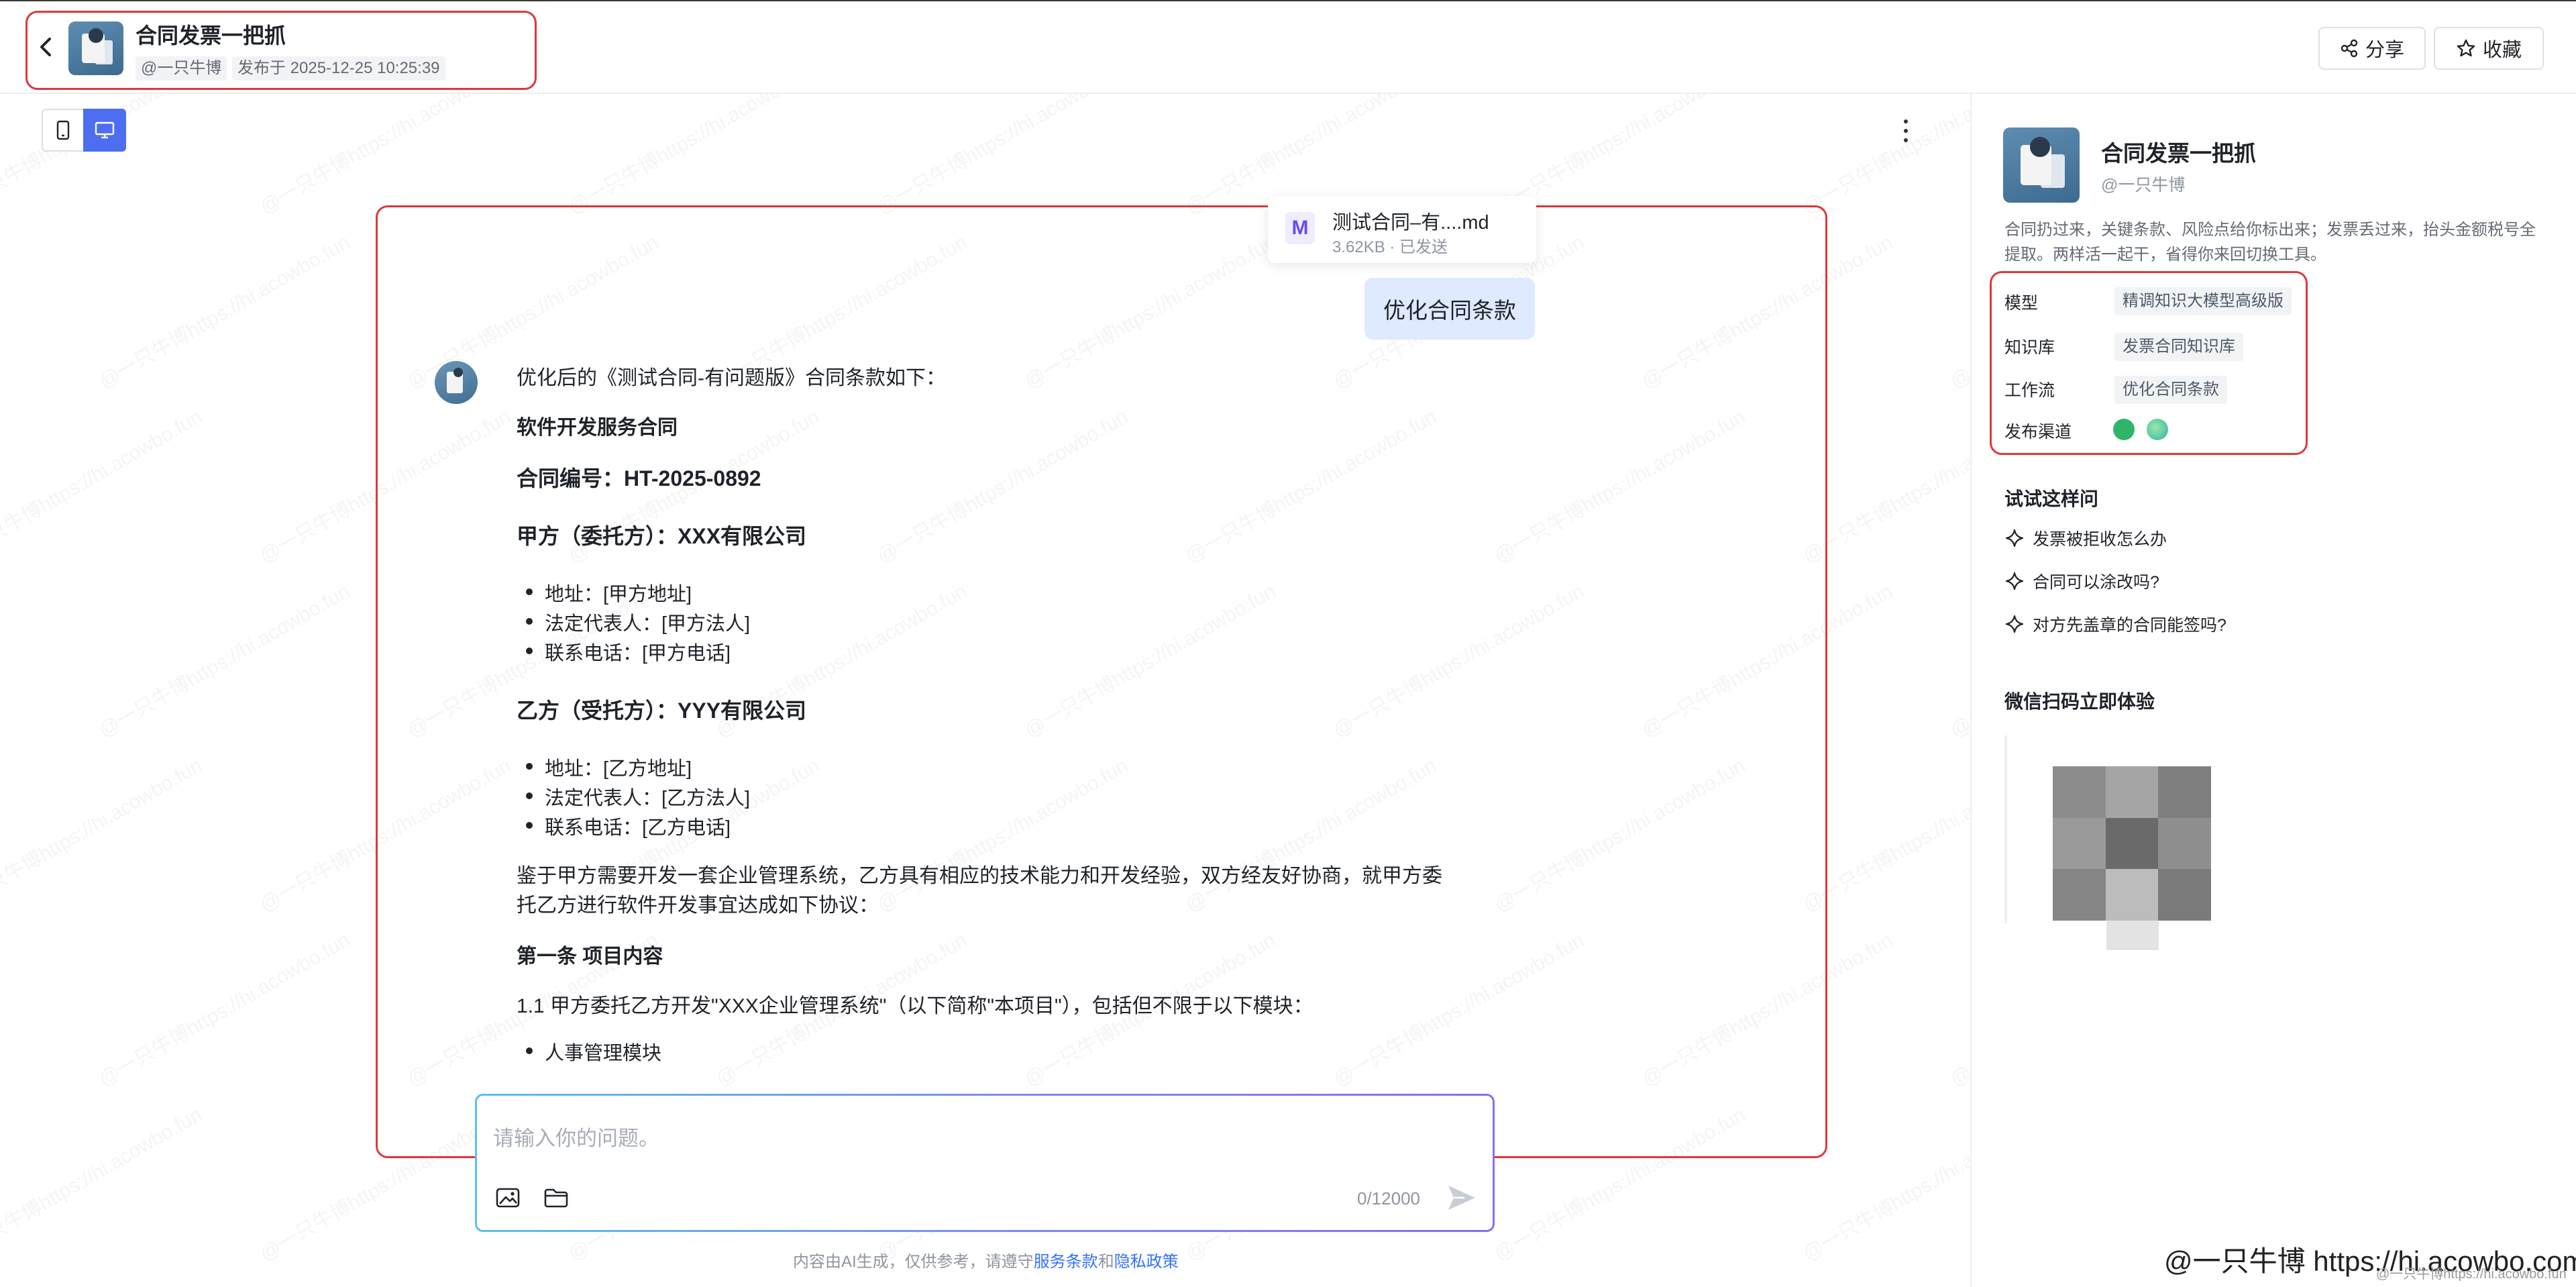 This screenshot has width=2576, height=1287. I want to click on desktop-icon, so click(105, 130).